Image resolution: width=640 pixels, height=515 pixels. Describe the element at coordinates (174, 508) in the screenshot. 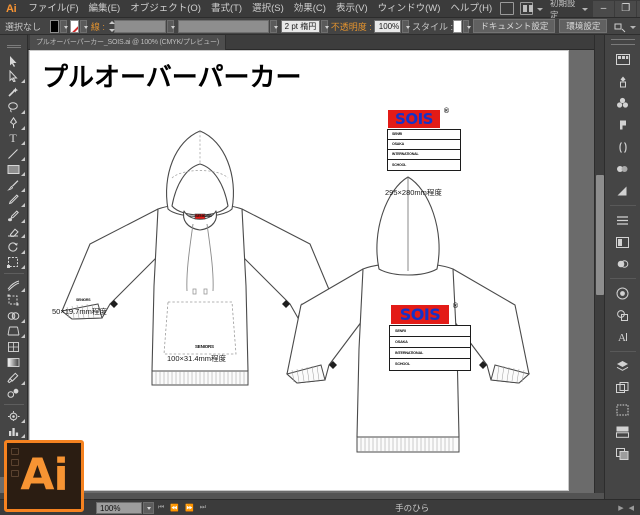

I see `prev-artboard-icon: ⏪` at that location.